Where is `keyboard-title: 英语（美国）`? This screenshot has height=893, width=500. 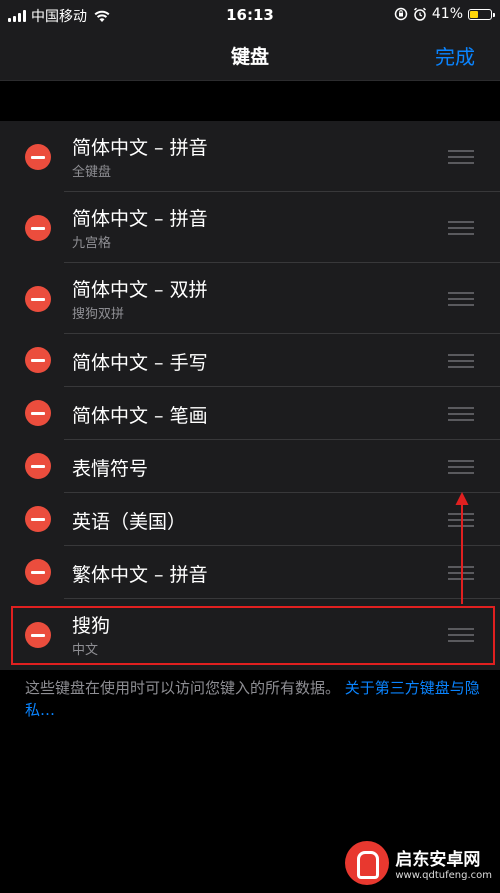
keyboard-title: 英语（美国） is located at coordinates (129, 522).